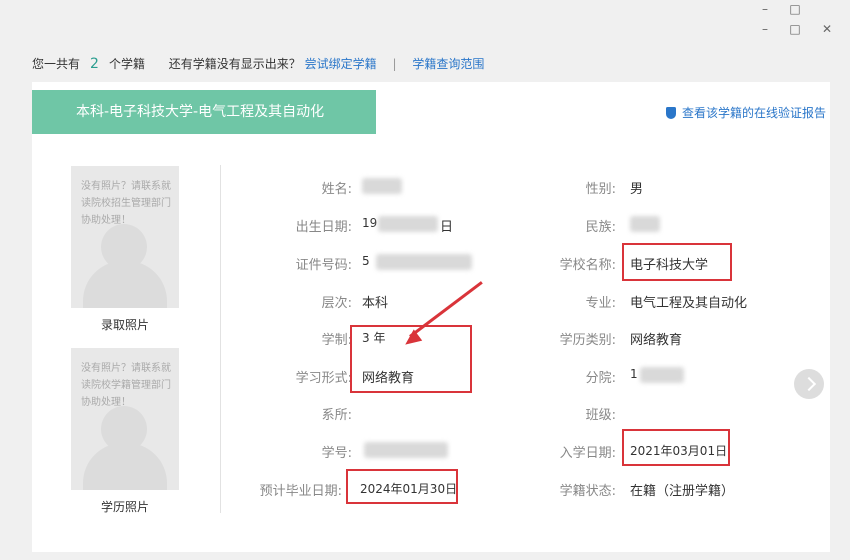 The width and height of the screenshot is (850, 560). Describe the element at coordinates (753, 113) in the screenshot. I see `verify-report-label: 查看该学籍的在线验证报告` at that location.